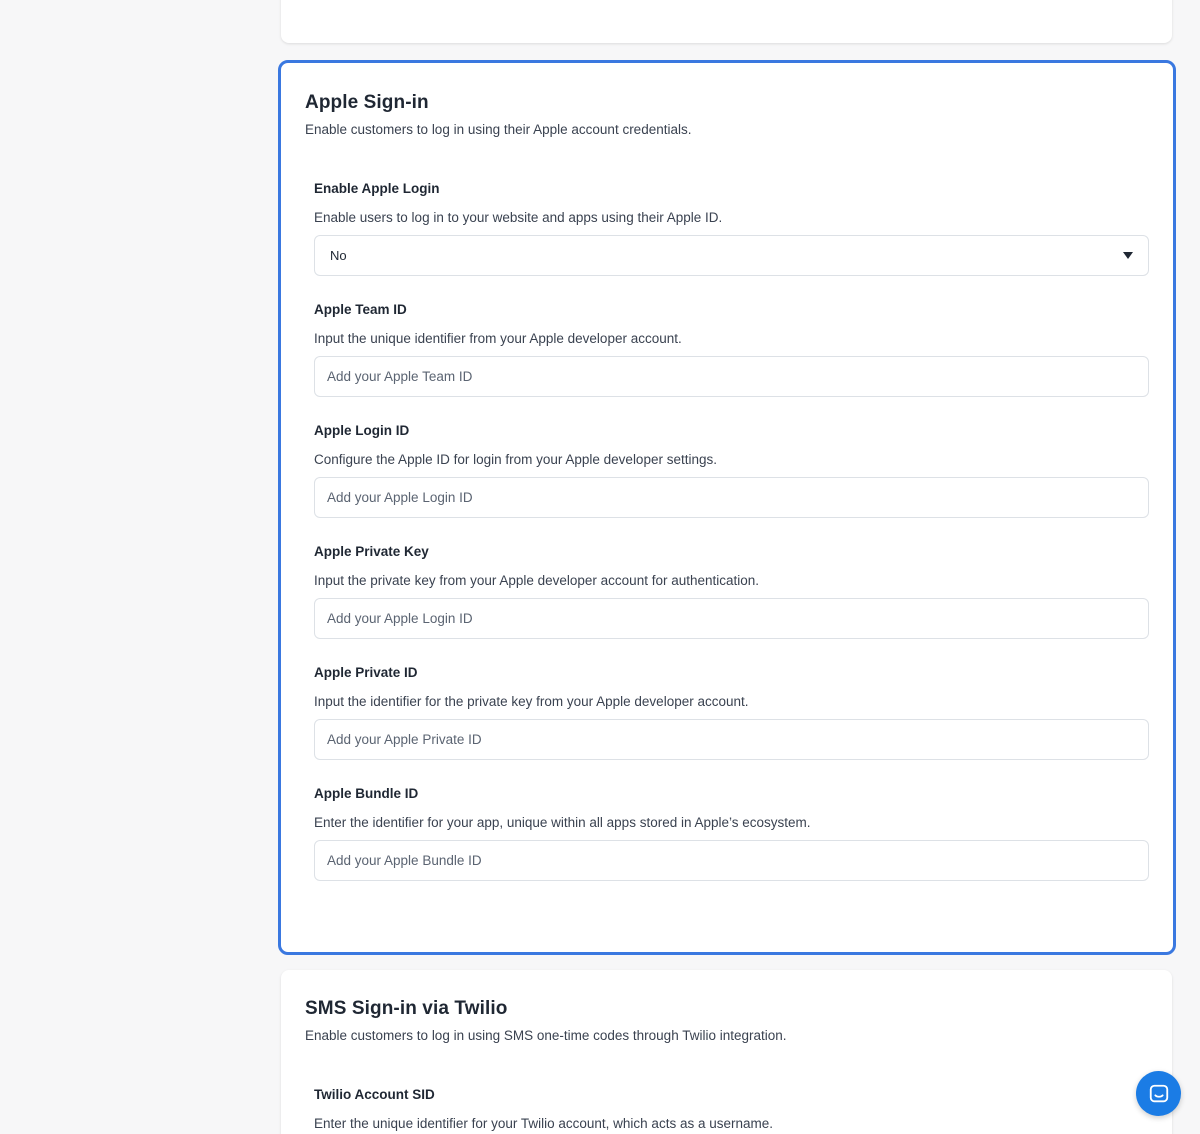  Describe the element at coordinates (371, 551) in the screenshot. I see `apple-private-key-label: Apple Private Key` at that location.